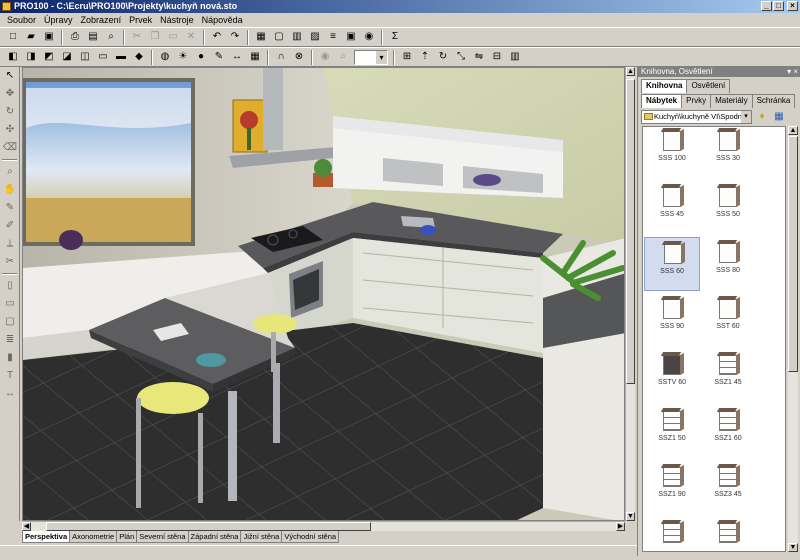 The width and height of the screenshot is (800, 560). I want to click on draw-icon: ✐, so click(10, 226).